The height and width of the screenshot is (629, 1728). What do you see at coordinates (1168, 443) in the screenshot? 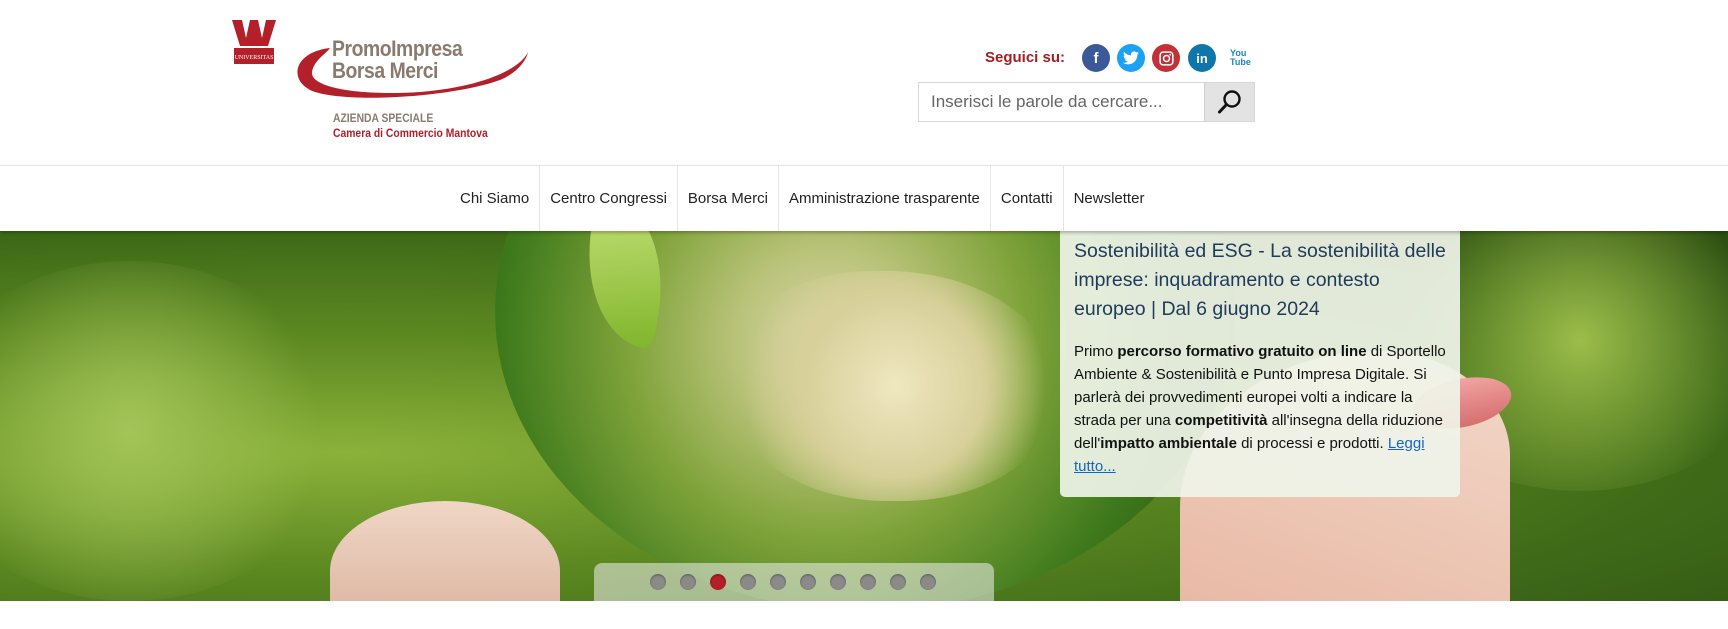
I see `slide-bold-text: impatto ambientale` at bounding box center [1168, 443].